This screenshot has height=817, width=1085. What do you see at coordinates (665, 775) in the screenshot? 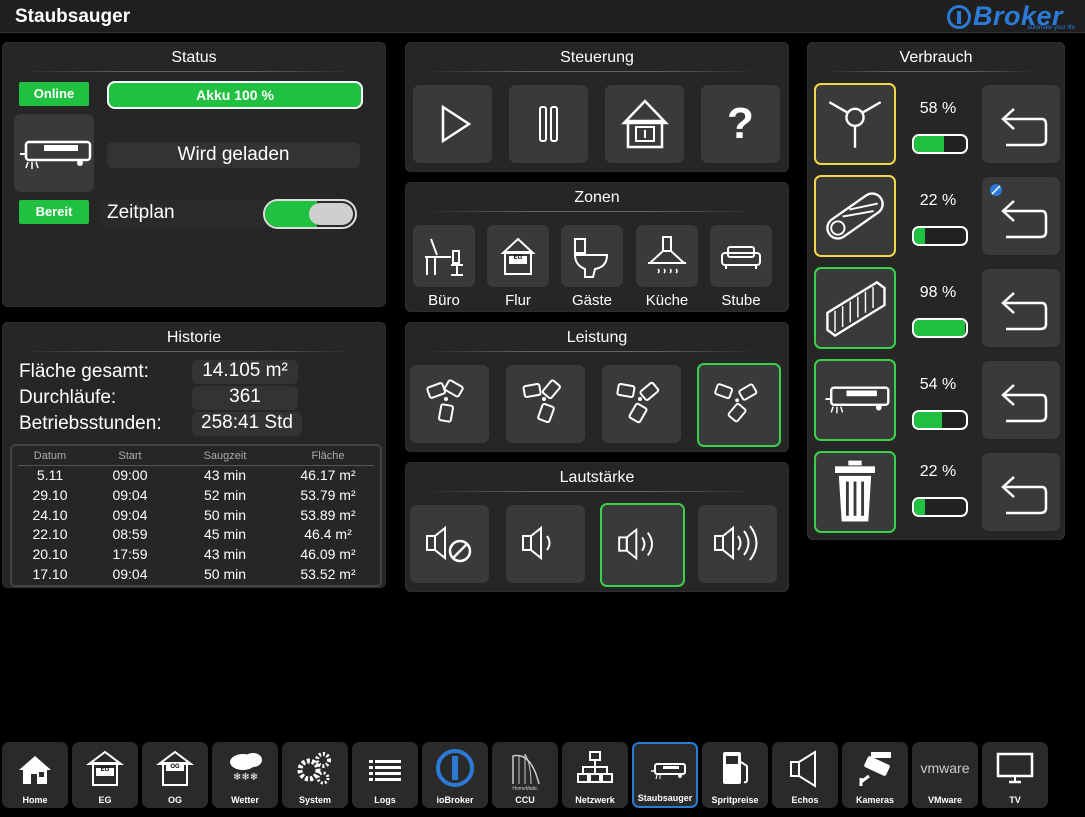
I see `nav-staubsauger: Staubsauger` at bounding box center [665, 775].